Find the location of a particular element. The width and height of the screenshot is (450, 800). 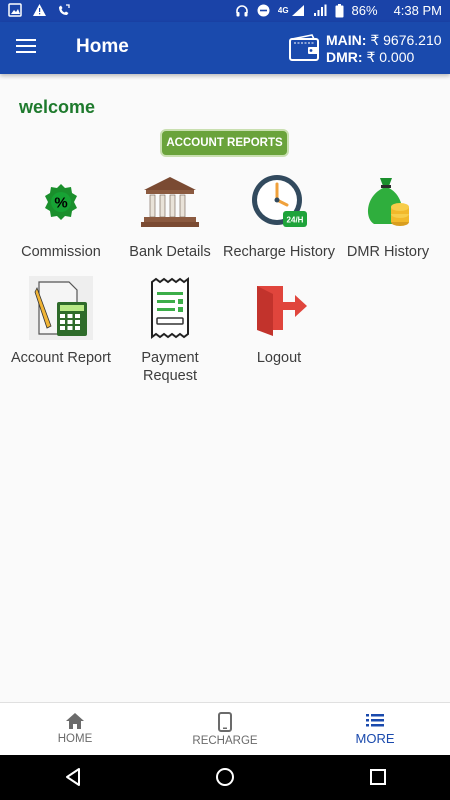

clock: 4:38 PM is located at coordinates (417, 10).